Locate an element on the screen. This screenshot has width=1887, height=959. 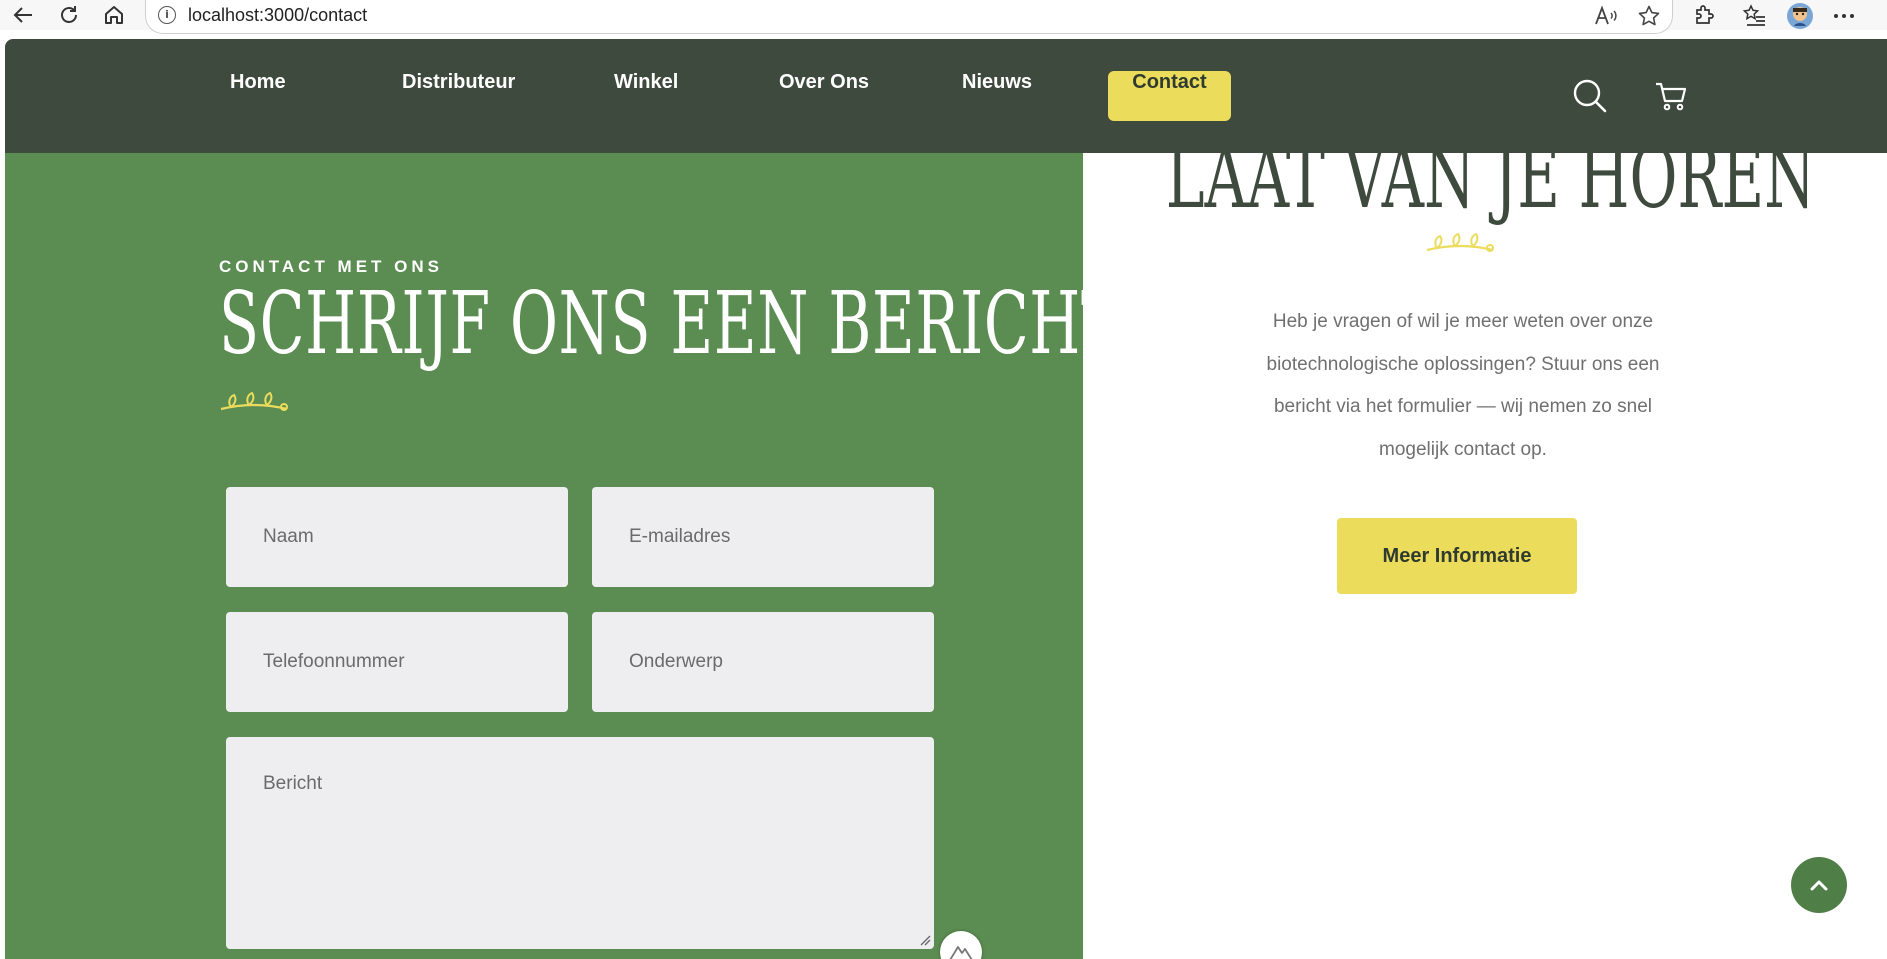
address-url: localhost:3000/contact is located at coordinates (277, 15).